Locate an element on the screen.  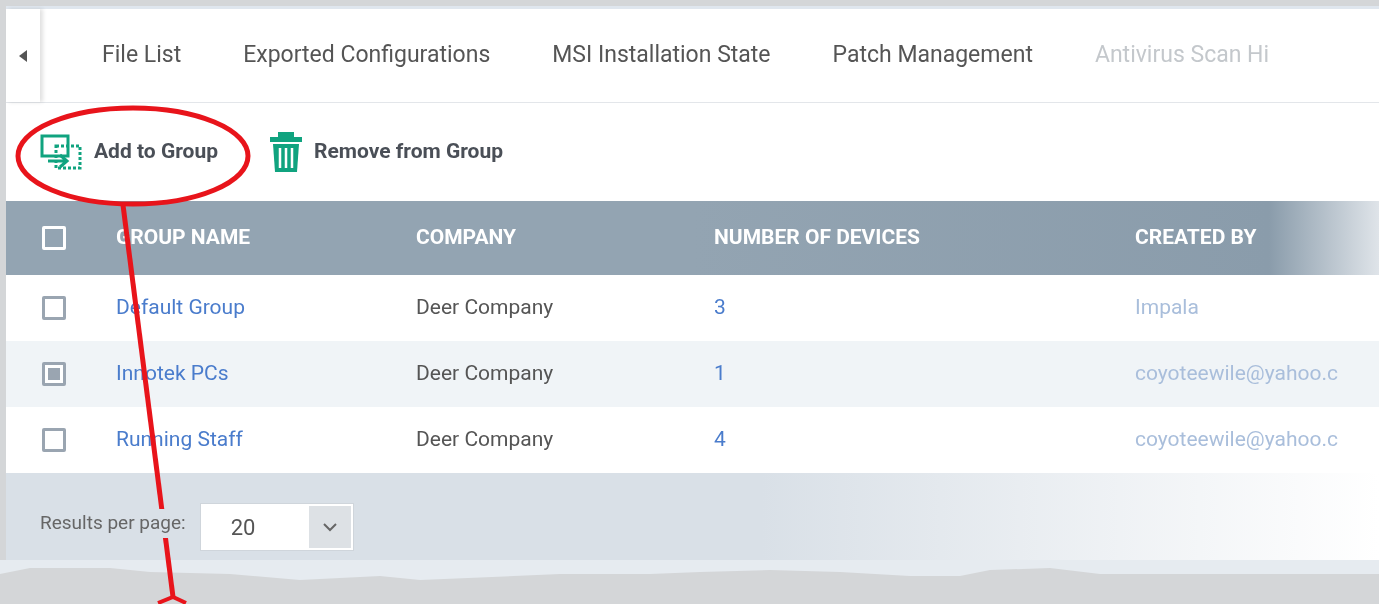
add-to-group-icon is located at coordinates (62, 152).